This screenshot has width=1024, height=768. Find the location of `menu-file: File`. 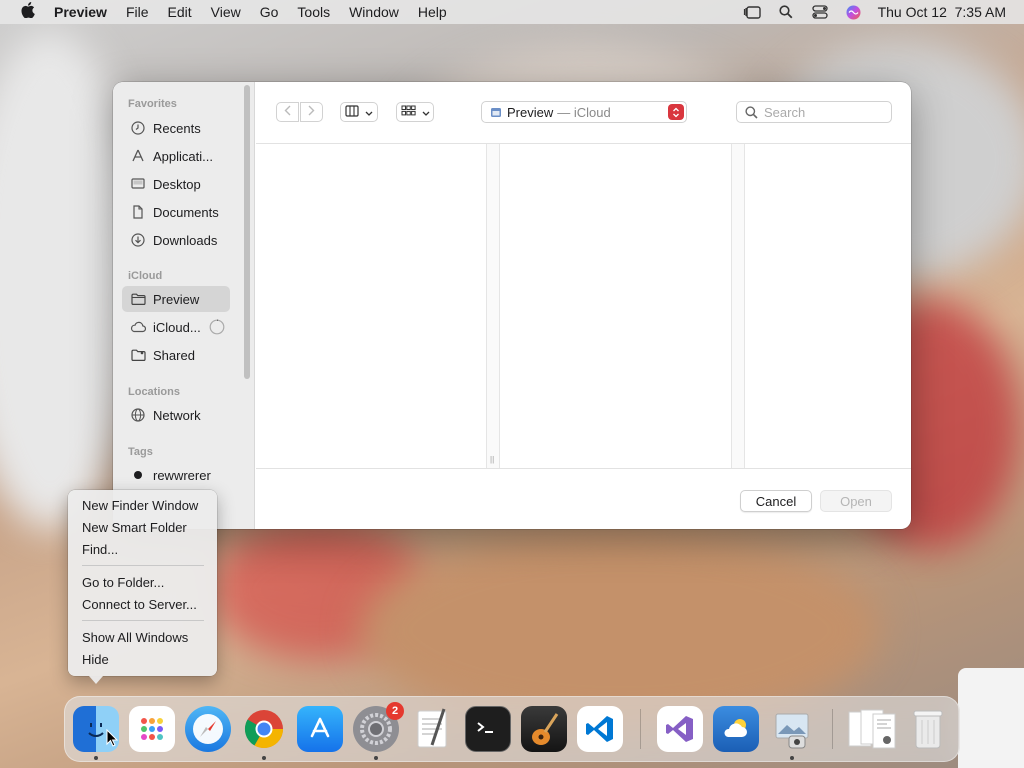

menu-file: File is located at coordinates (137, 12).